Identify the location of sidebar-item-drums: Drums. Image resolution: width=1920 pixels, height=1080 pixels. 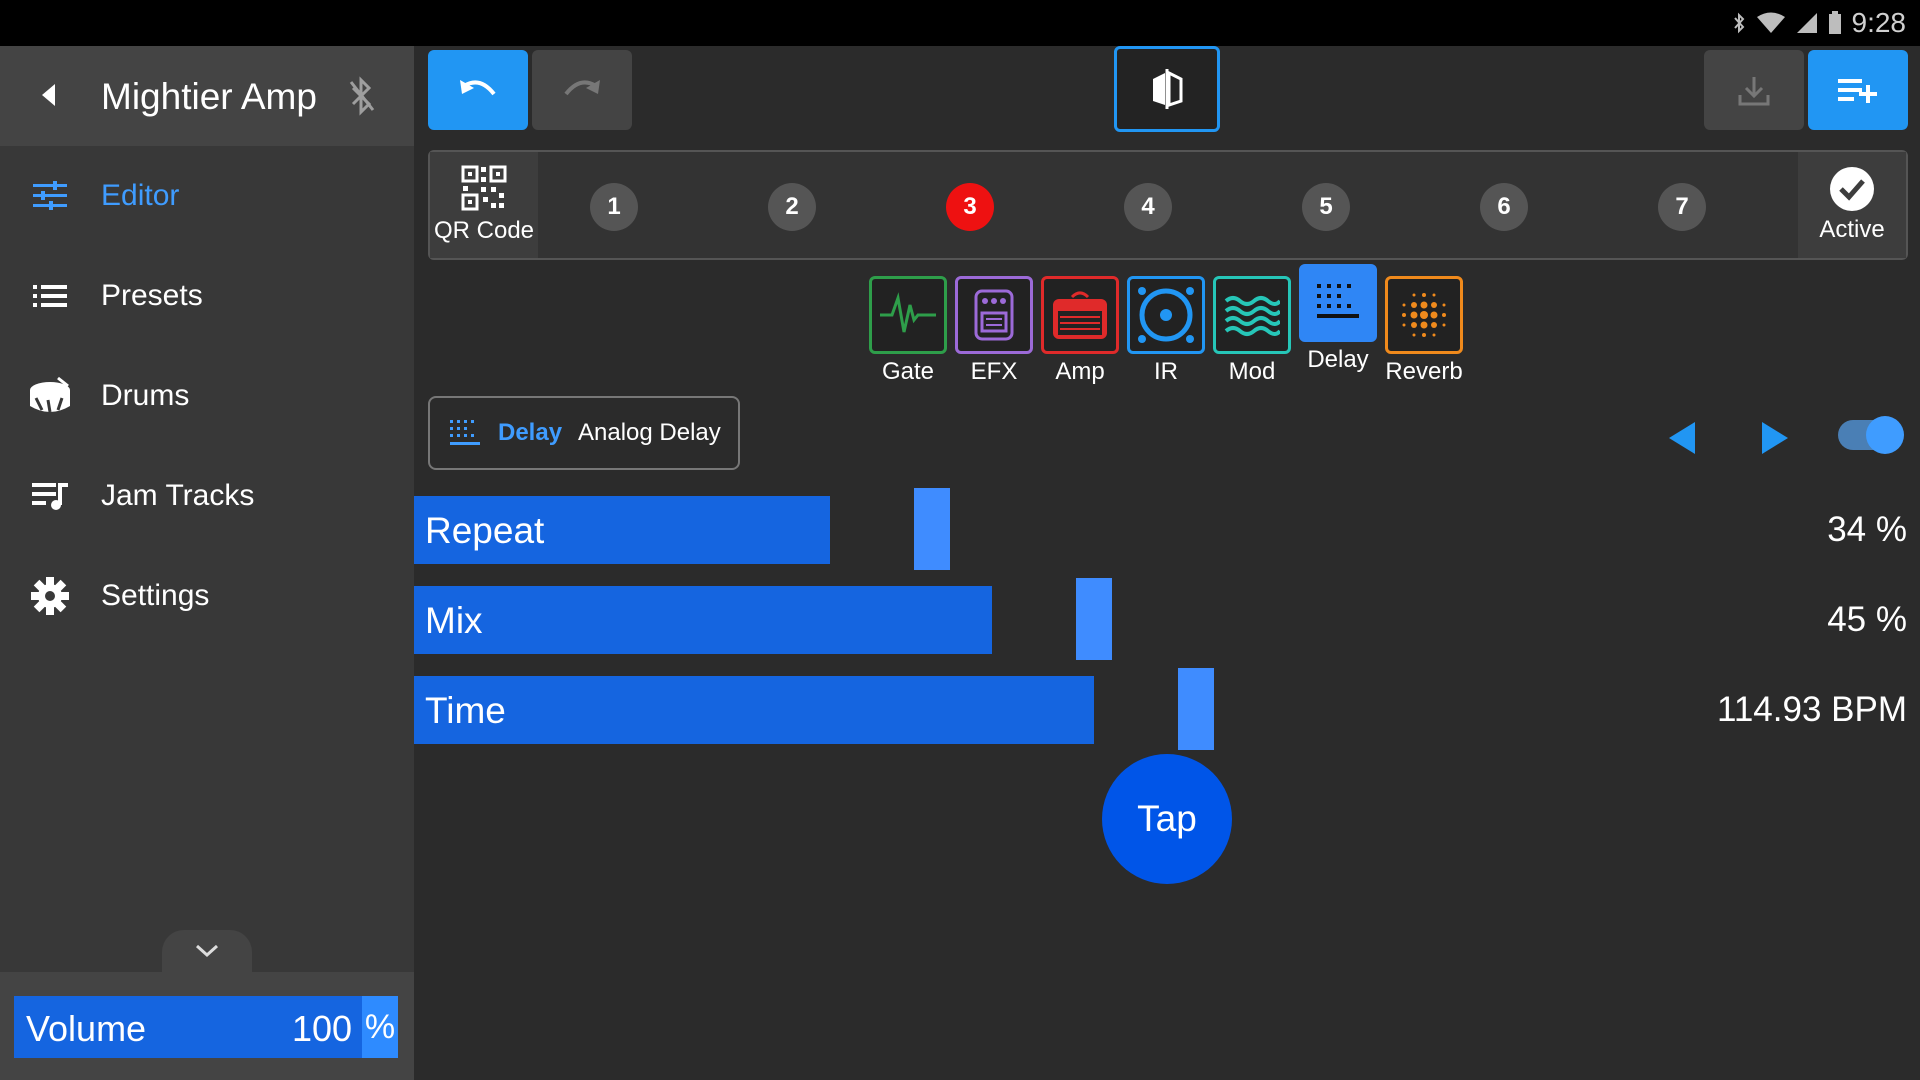
(207, 396).